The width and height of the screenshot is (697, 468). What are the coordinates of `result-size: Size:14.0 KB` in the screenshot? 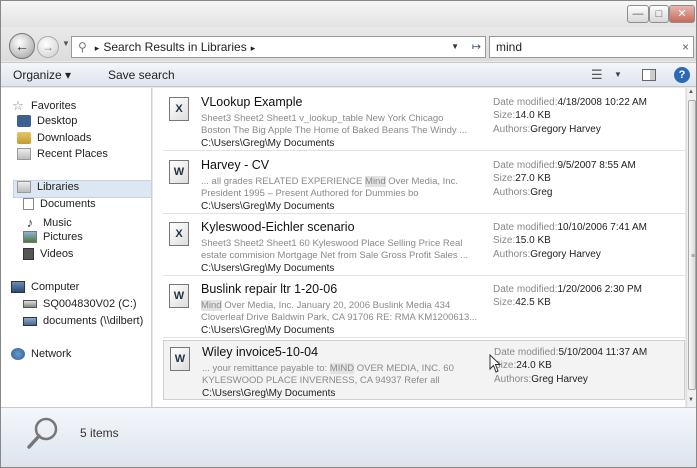 It's located at (522, 115).